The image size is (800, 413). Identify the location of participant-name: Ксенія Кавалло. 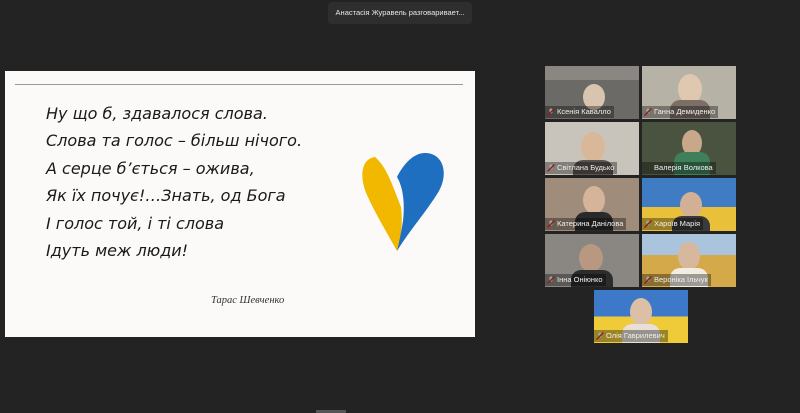
(579, 112).